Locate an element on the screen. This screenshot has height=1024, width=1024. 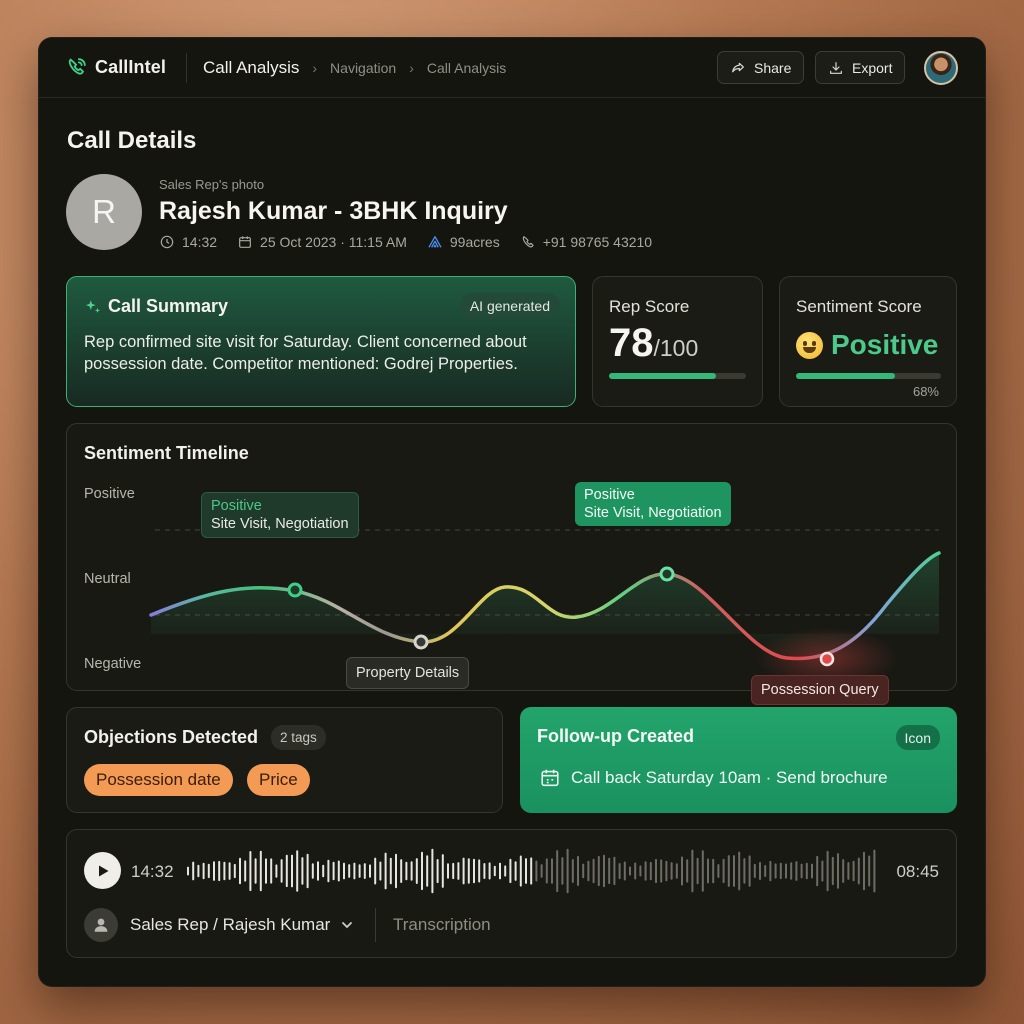
header-divider is located at coordinates (186, 68).